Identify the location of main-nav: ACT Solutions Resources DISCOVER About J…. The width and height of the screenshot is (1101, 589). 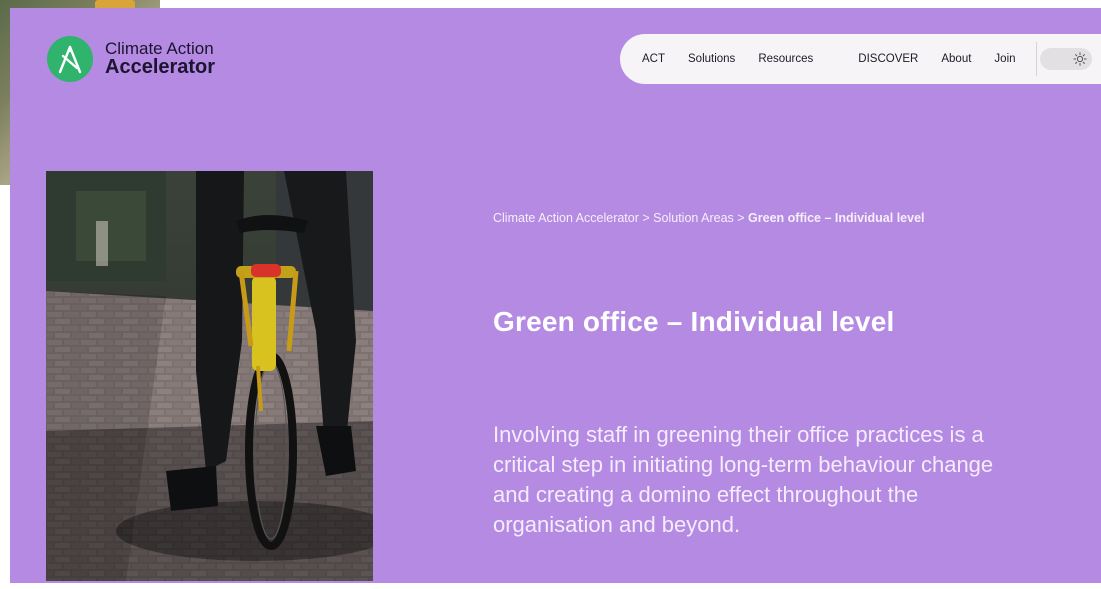
(860, 59).